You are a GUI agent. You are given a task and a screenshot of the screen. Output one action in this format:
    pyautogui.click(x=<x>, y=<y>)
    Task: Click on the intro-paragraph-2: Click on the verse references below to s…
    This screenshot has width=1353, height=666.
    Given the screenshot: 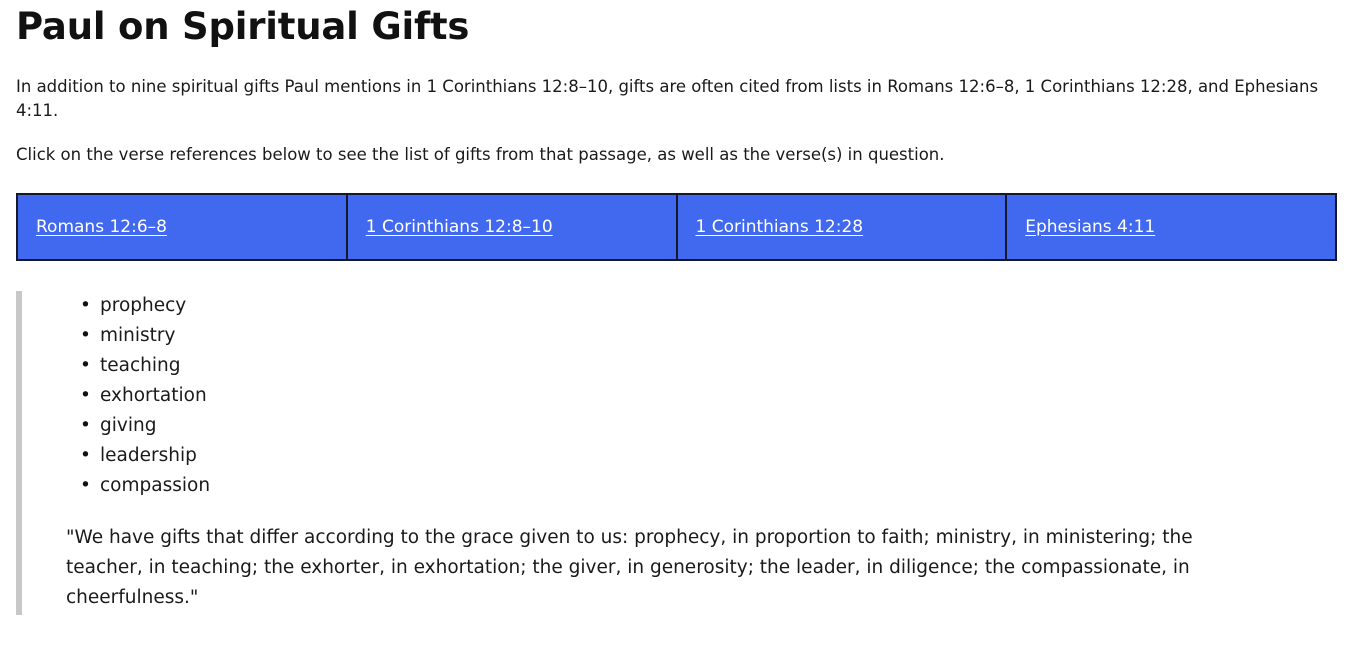 What is the action you would take?
    pyautogui.click(x=480, y=154)
    